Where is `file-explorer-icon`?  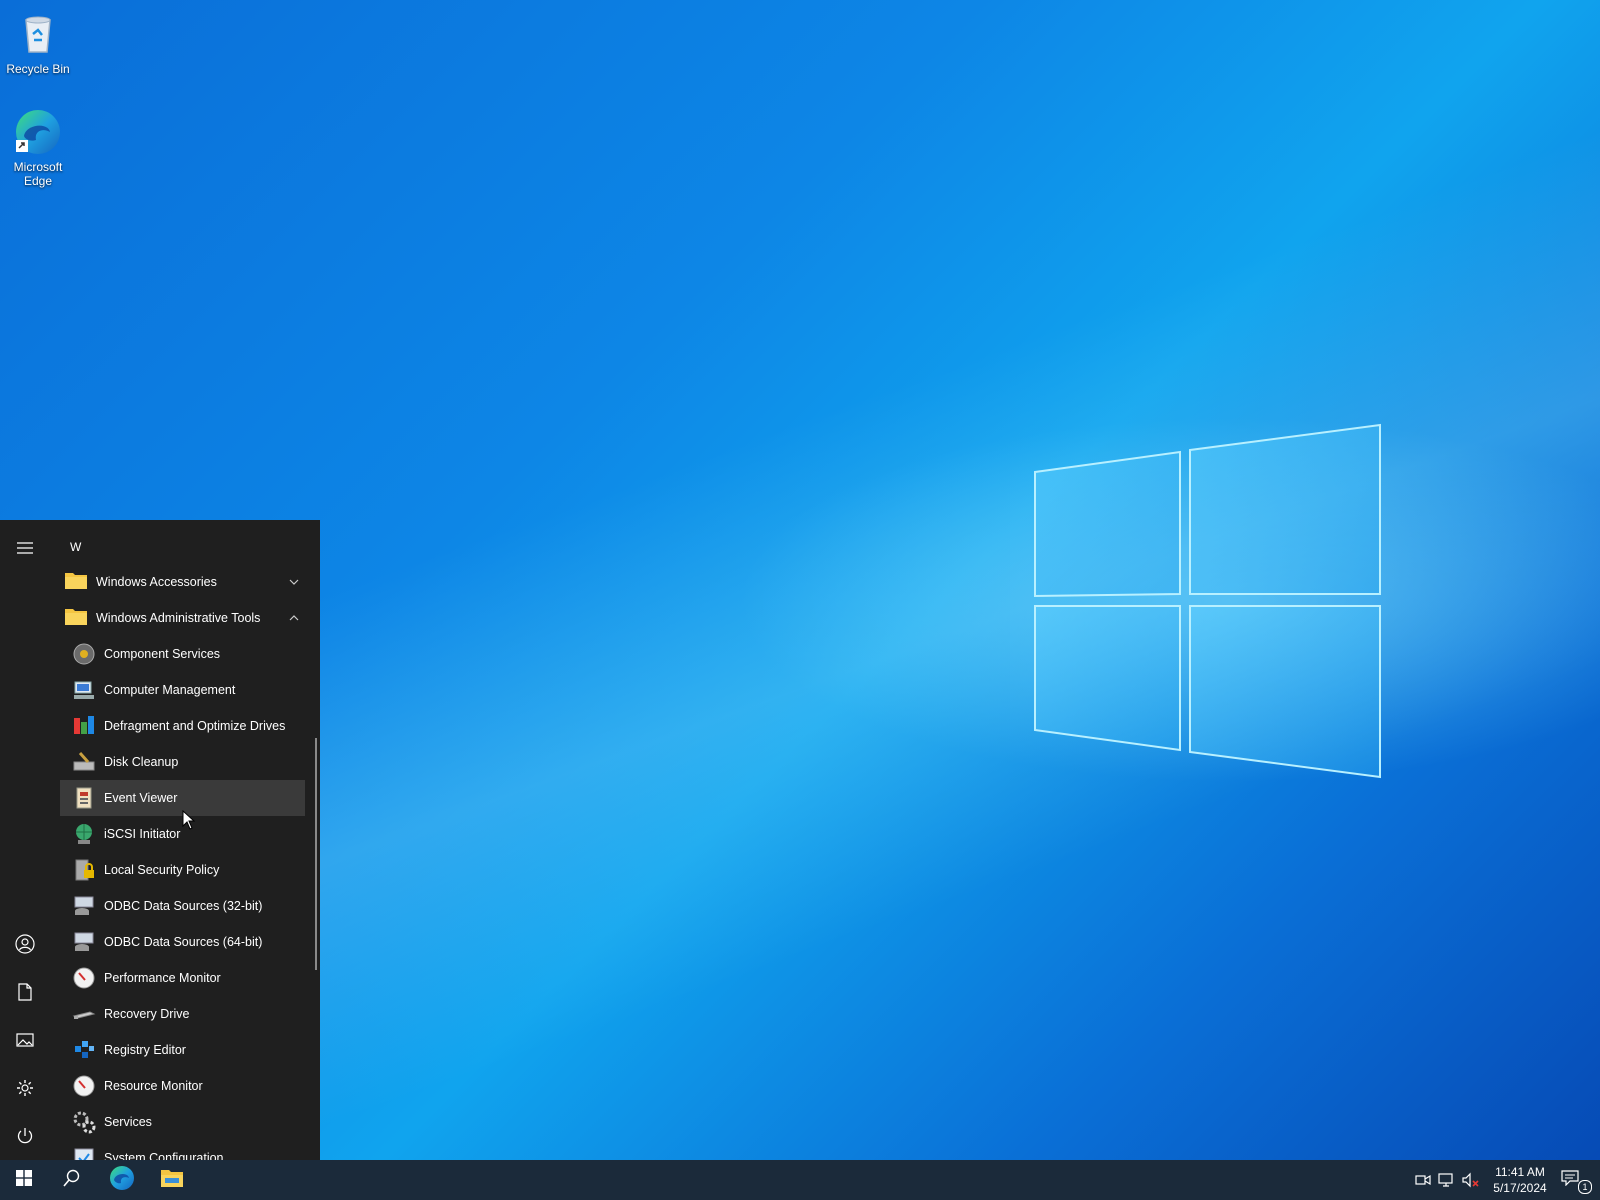 file-explorer-icon is located at coordinates (172, 1180).